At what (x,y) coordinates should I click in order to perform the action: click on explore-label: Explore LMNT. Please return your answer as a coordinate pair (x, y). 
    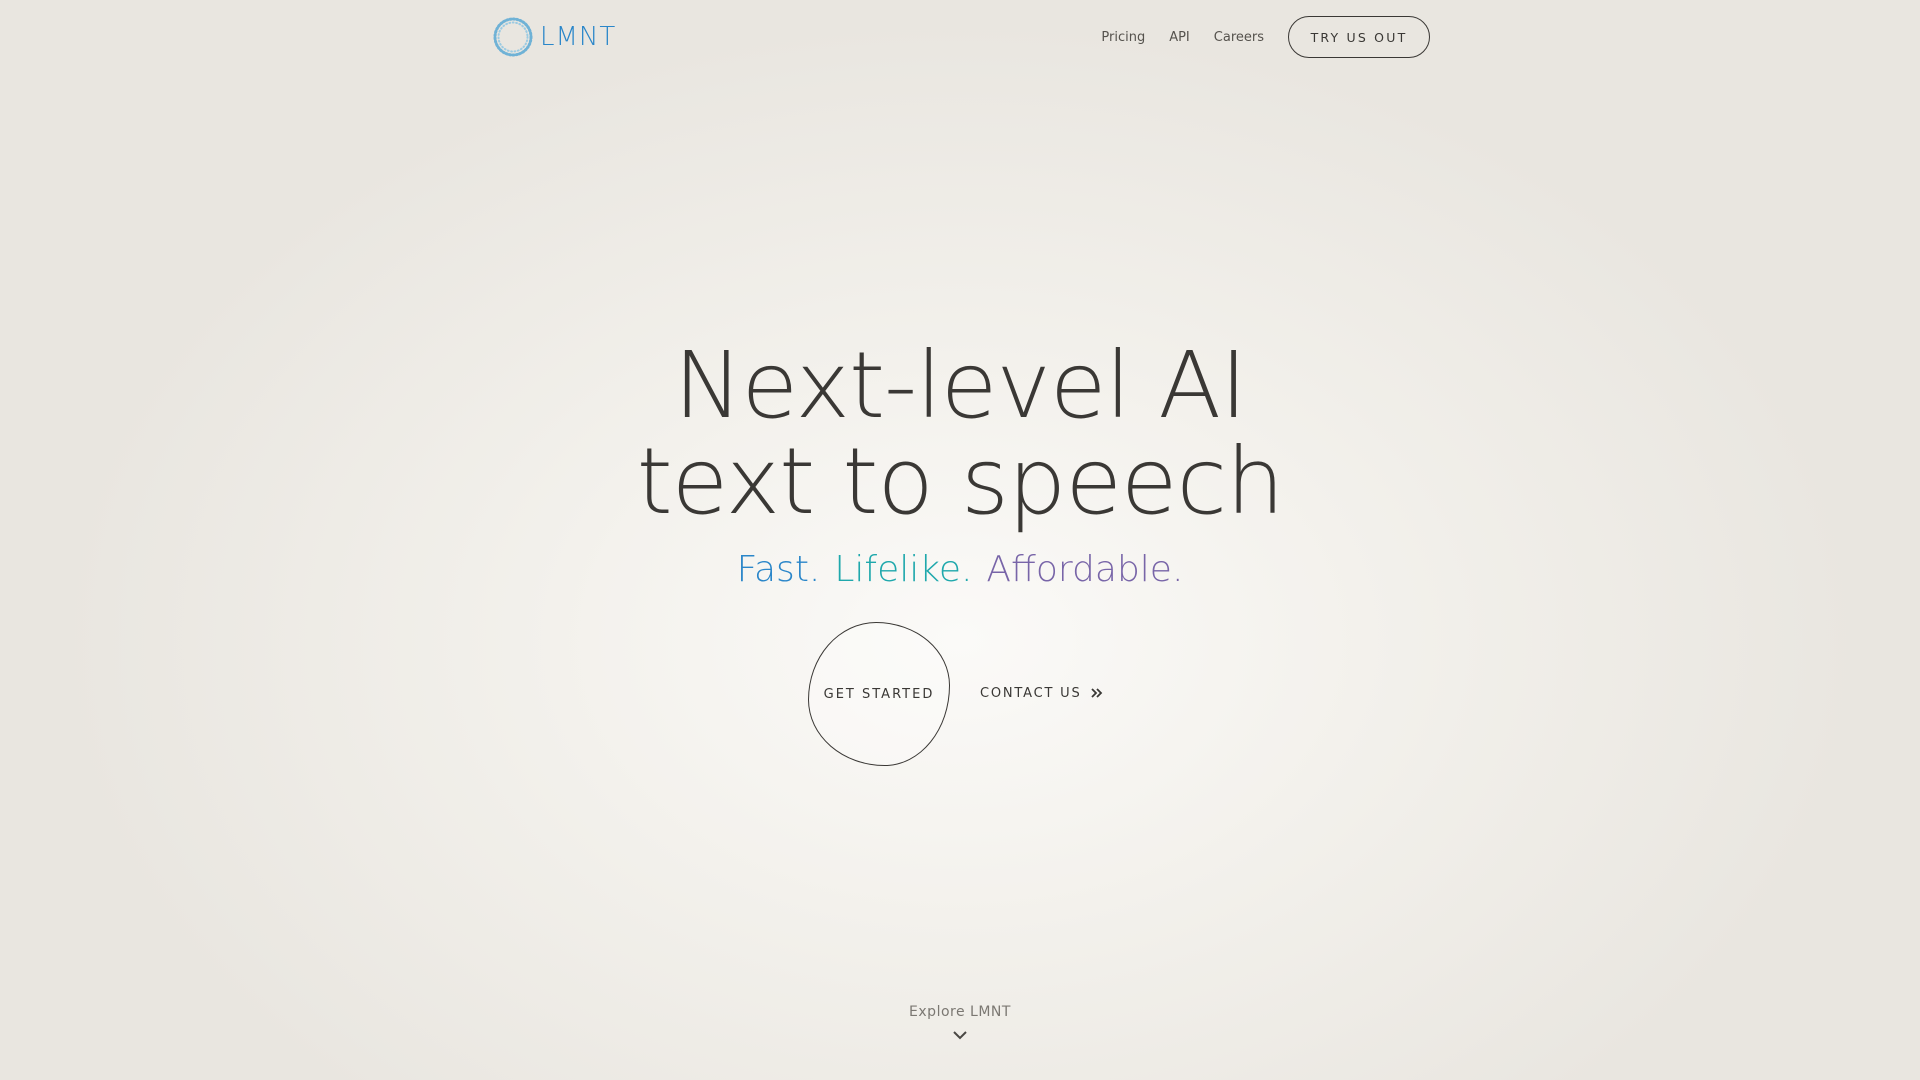
    Looking at the image, I should click on (960, 1012).